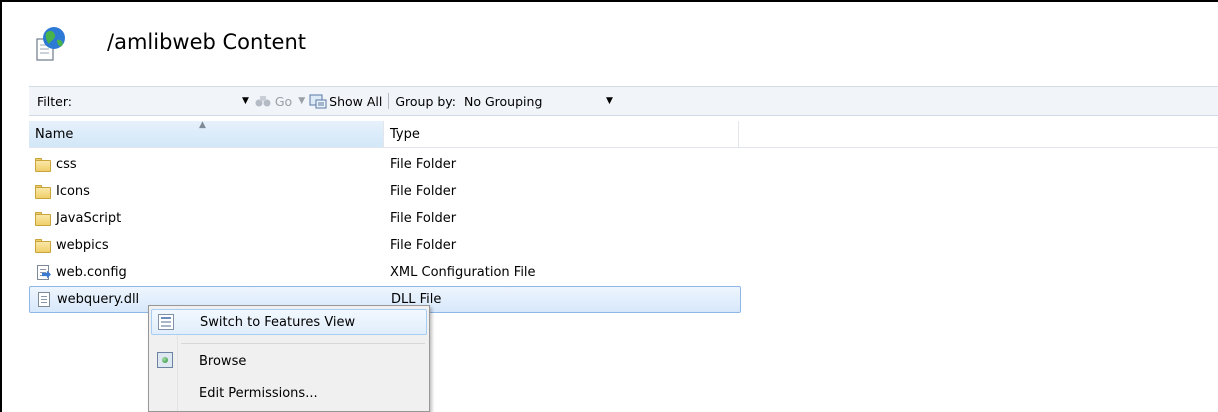 The height and width of the screenshot is (412, 1218). What do you see at coordinates (289, 361) in the screenshot?
I see `menu-item-browse: Browse` at bounding box center [289, 361].